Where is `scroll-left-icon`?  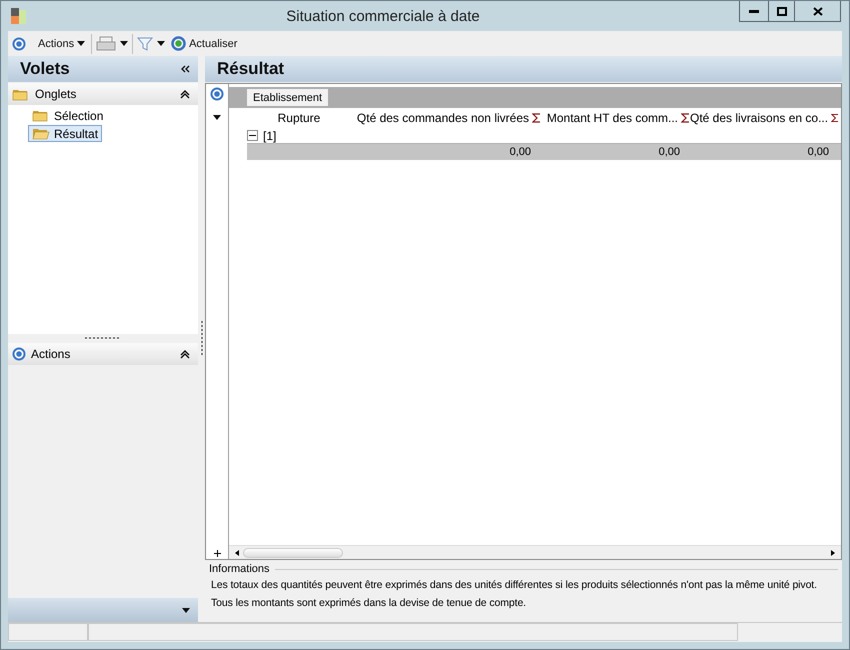
scroll-left-icon is located at coordinates (237, 553).